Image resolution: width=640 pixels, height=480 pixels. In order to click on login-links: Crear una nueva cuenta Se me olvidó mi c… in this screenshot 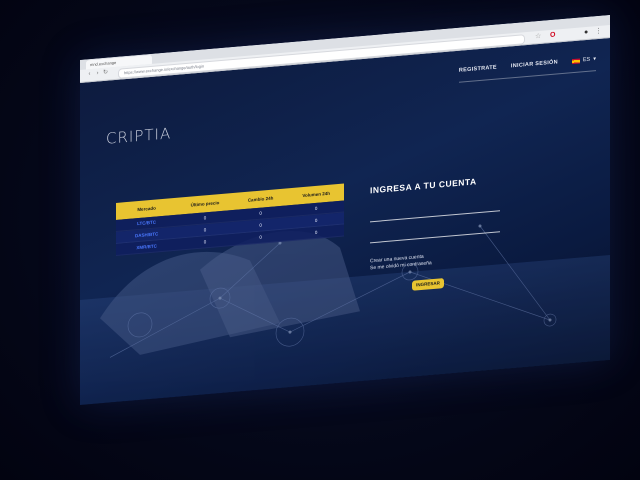, I will do `click(435, 259)`.